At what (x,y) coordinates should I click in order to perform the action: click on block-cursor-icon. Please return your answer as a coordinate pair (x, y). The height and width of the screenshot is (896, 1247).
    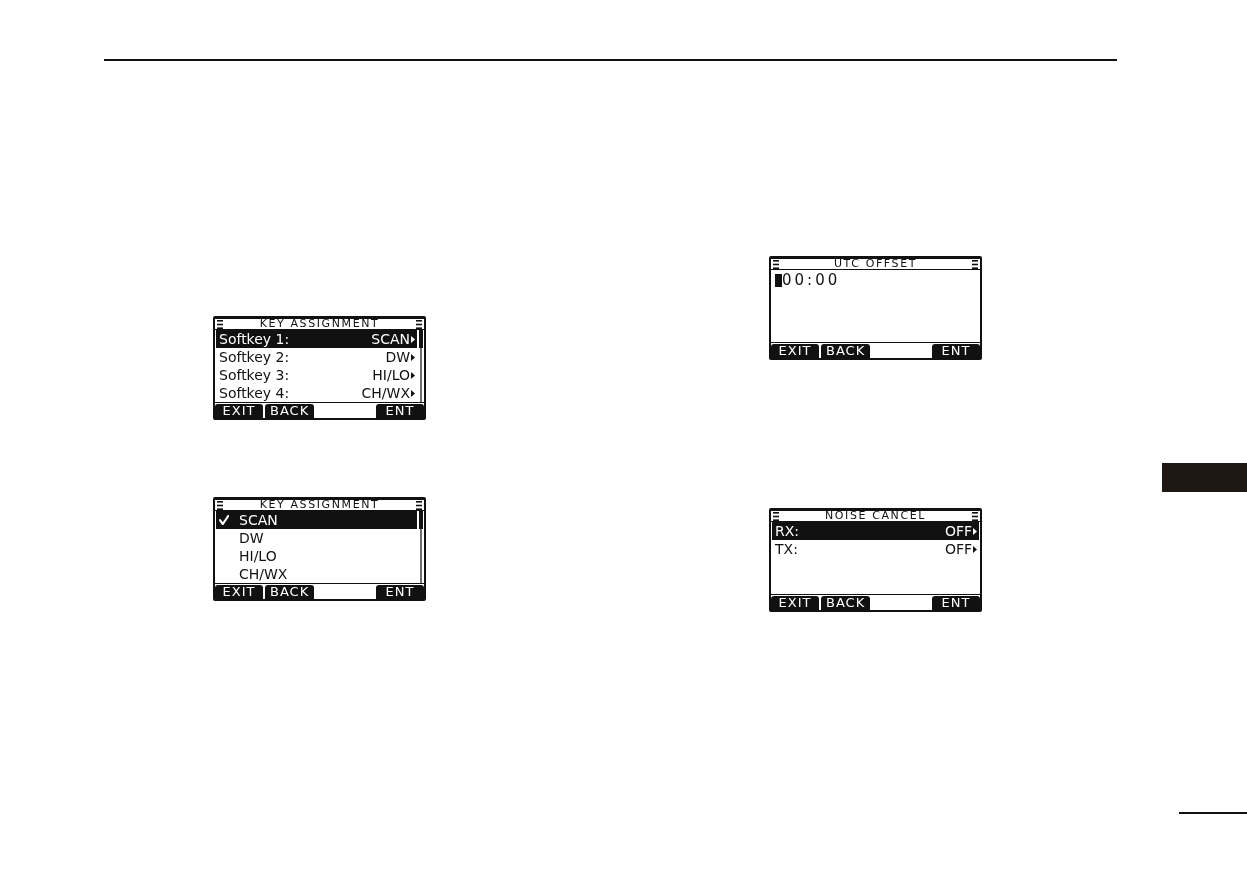
    Looking at the image, I should click on (778, 280).